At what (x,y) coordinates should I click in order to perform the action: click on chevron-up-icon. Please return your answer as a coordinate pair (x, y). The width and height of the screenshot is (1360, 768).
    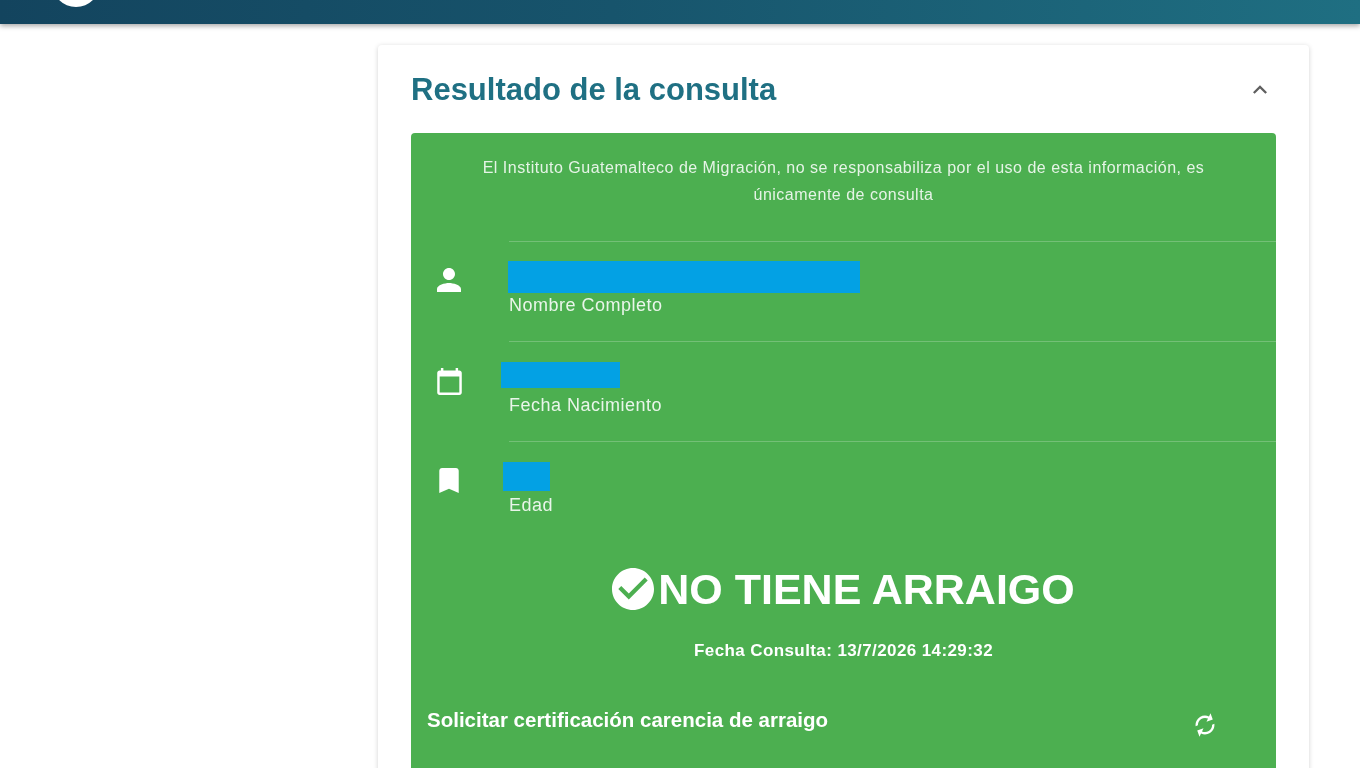
    Looking at the image, I should click on (1260, 89).